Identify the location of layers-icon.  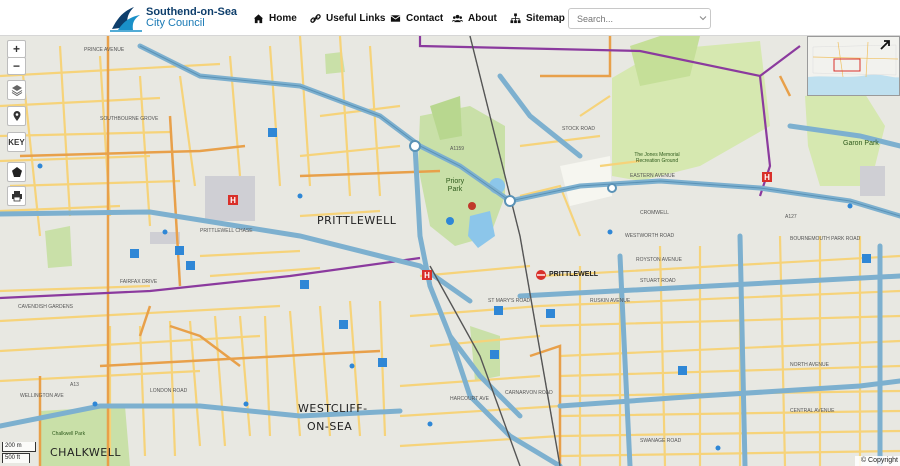
(16, 90).